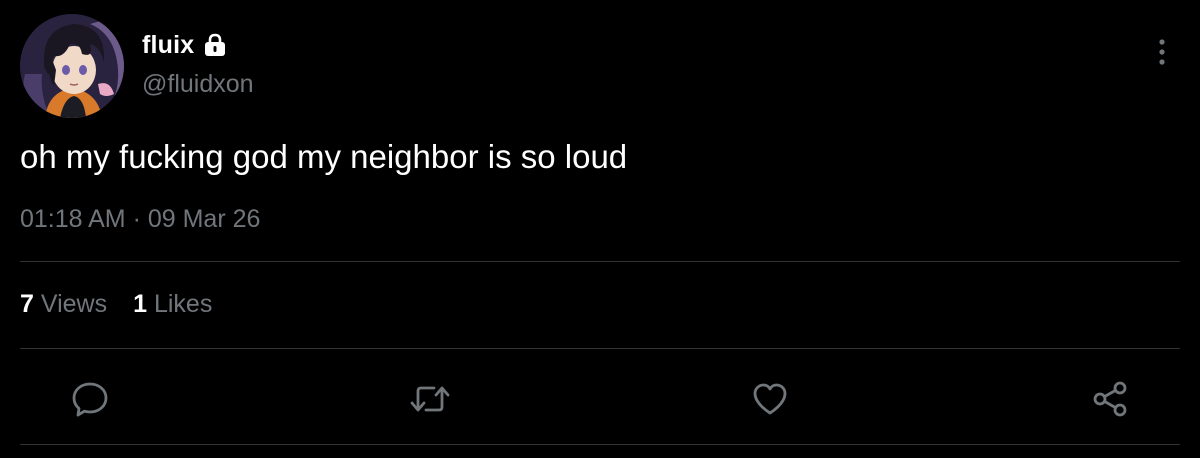  I want to click on likes-label: Likes, so click(183, 304).